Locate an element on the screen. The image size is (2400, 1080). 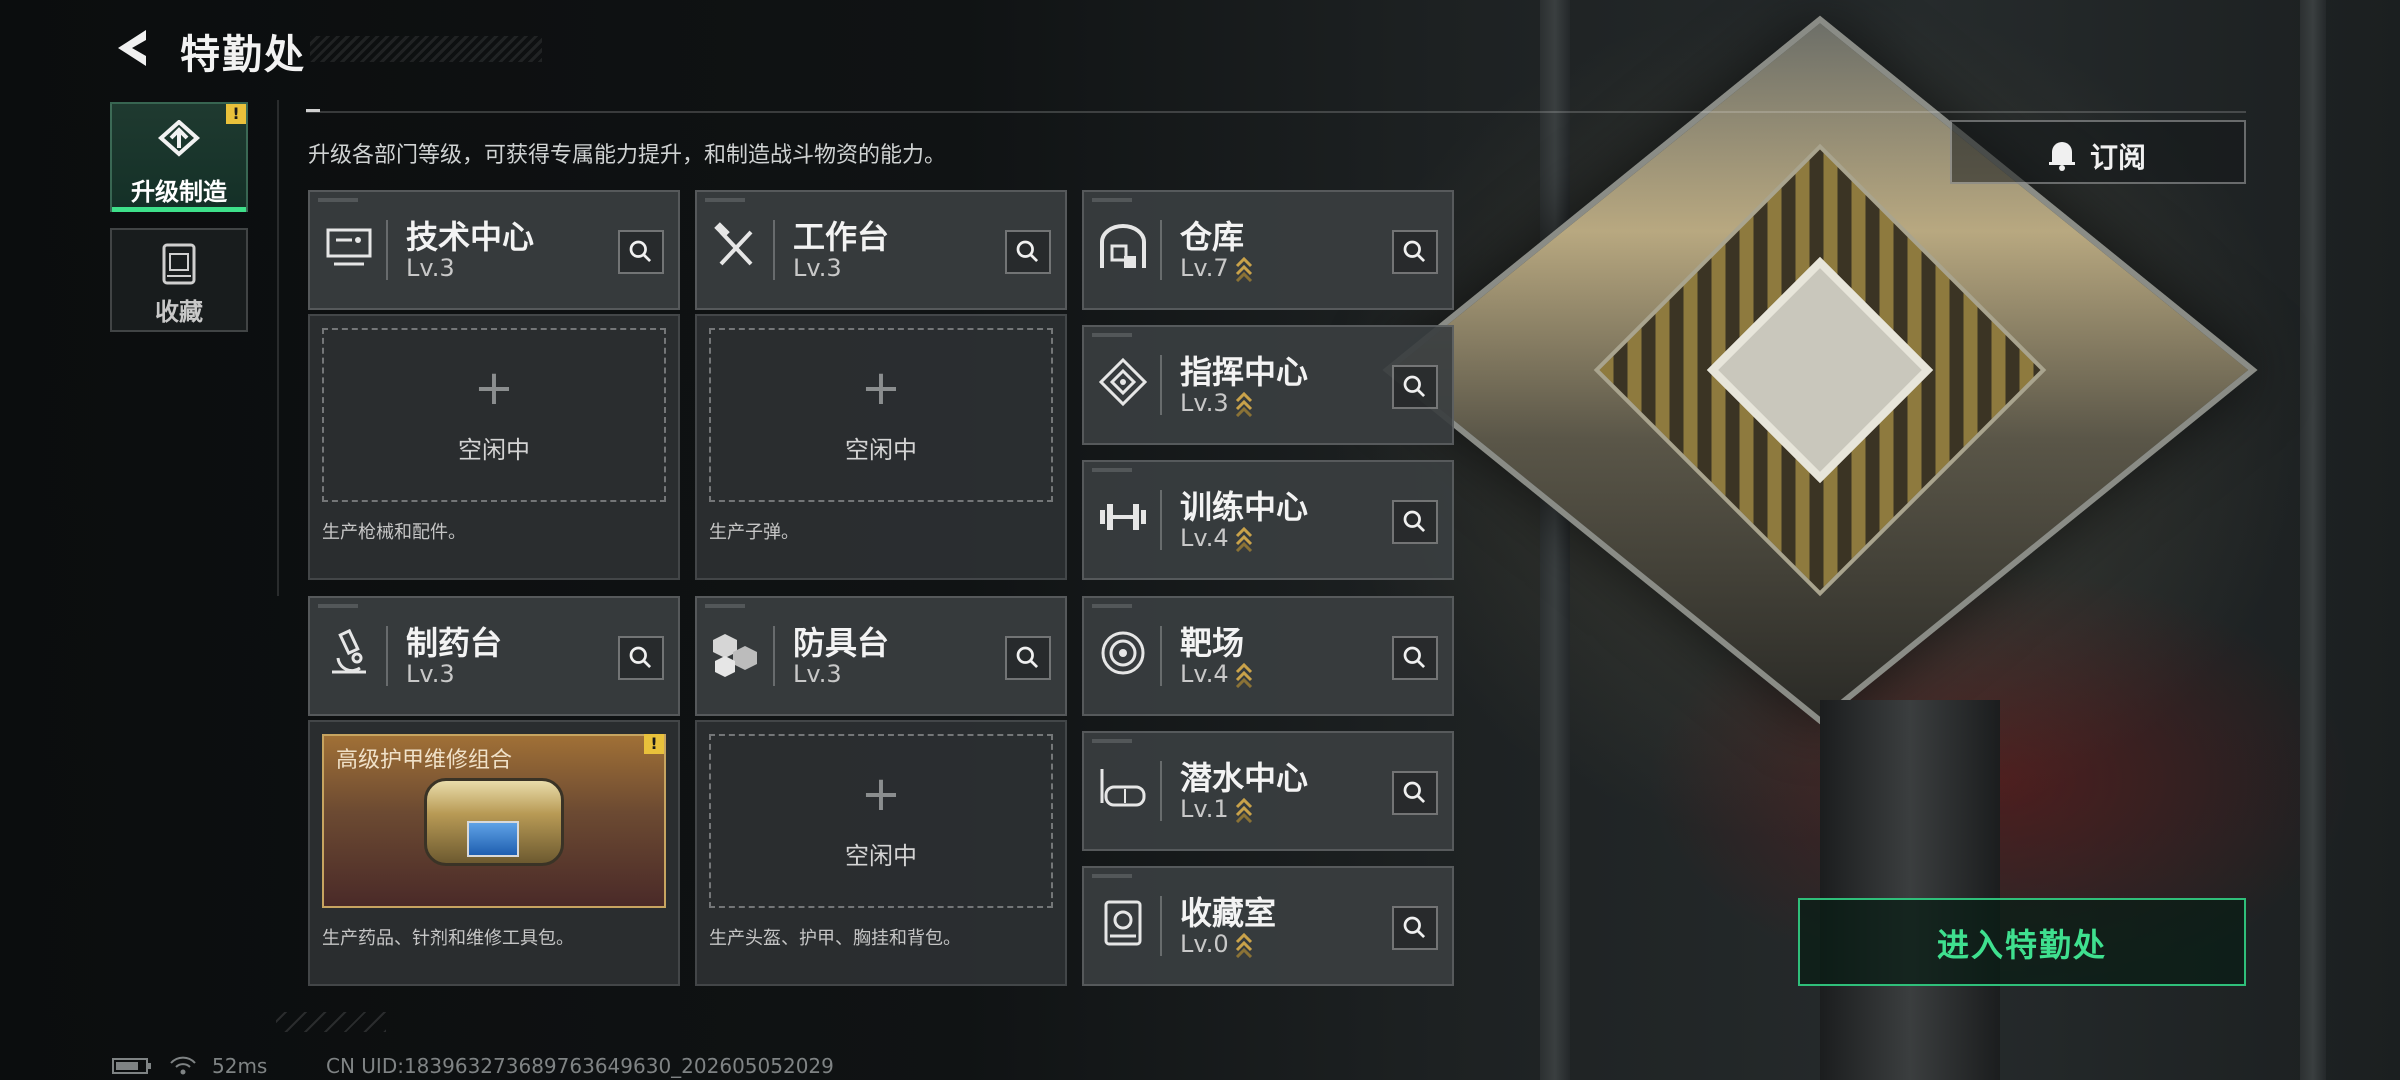
dept-card-collection-room: 收藏室 Lv.0 is located at coordinates (1268, 926).